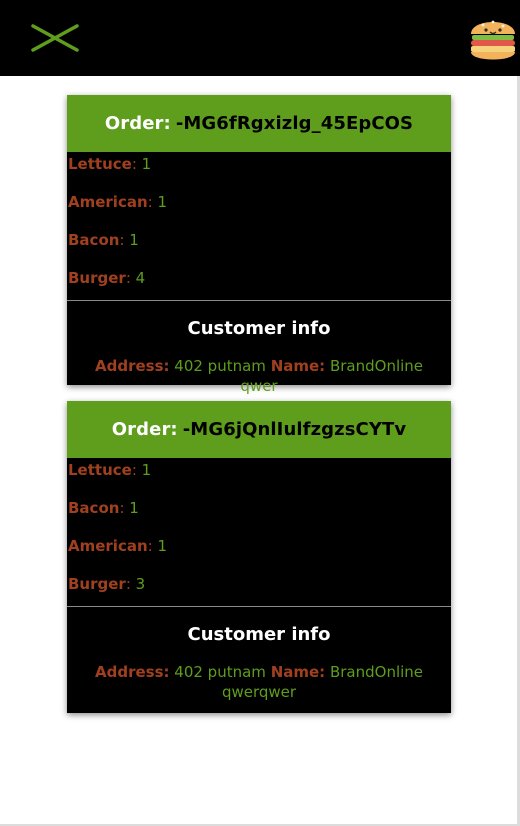  I want to click on close-x-icon, so click(55, 38).